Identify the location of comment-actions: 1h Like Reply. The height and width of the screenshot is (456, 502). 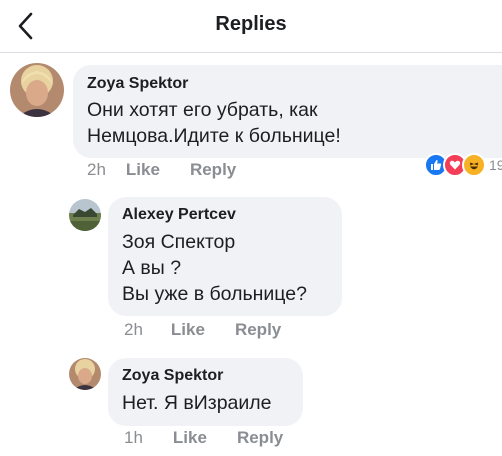
(203, 438).